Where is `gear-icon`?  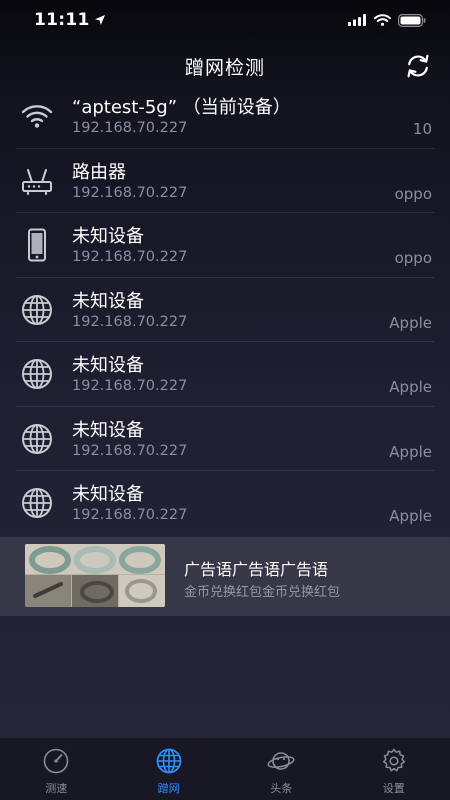
gear-icon is located at coordinates (393, 760).